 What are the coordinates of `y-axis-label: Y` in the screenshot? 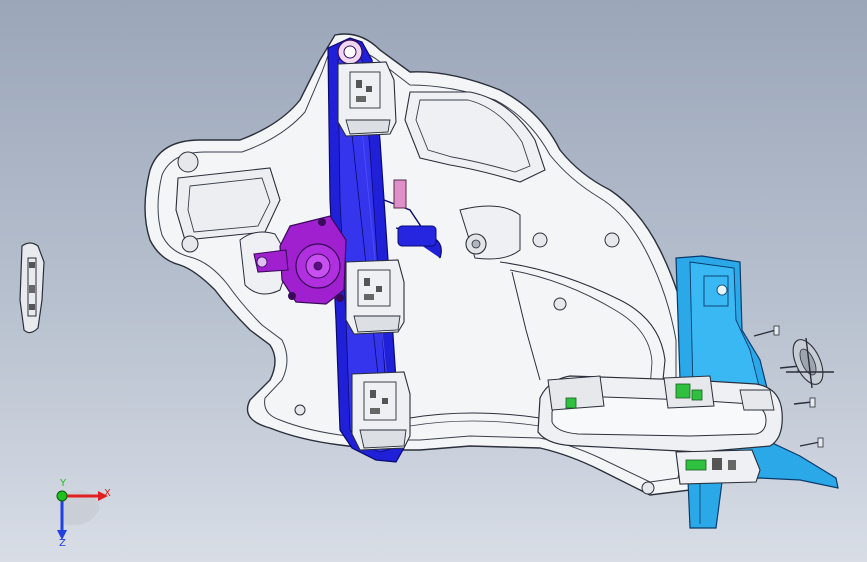 It's located at (63, 483).